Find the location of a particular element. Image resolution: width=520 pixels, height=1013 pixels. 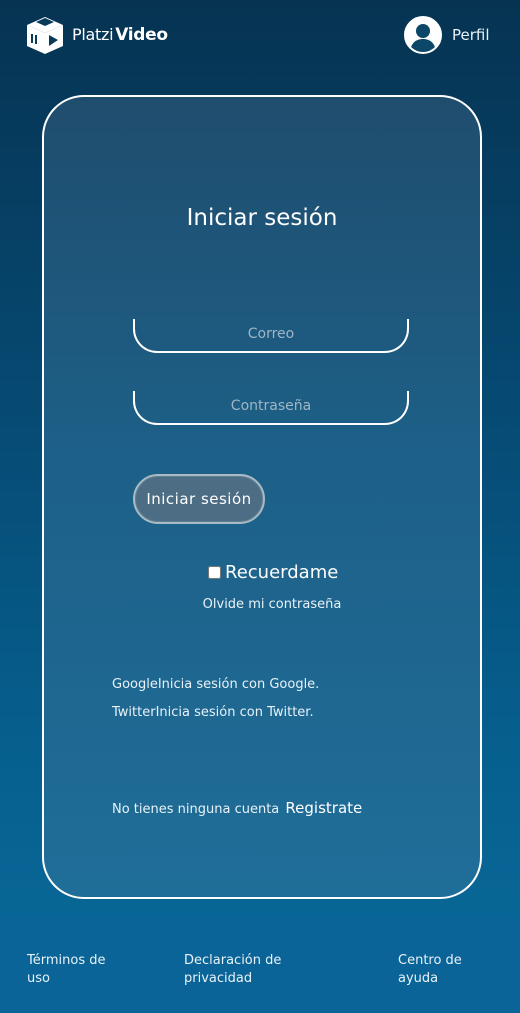

platzi-video-logo: Platzi Video is located at coordinates (96, 35).